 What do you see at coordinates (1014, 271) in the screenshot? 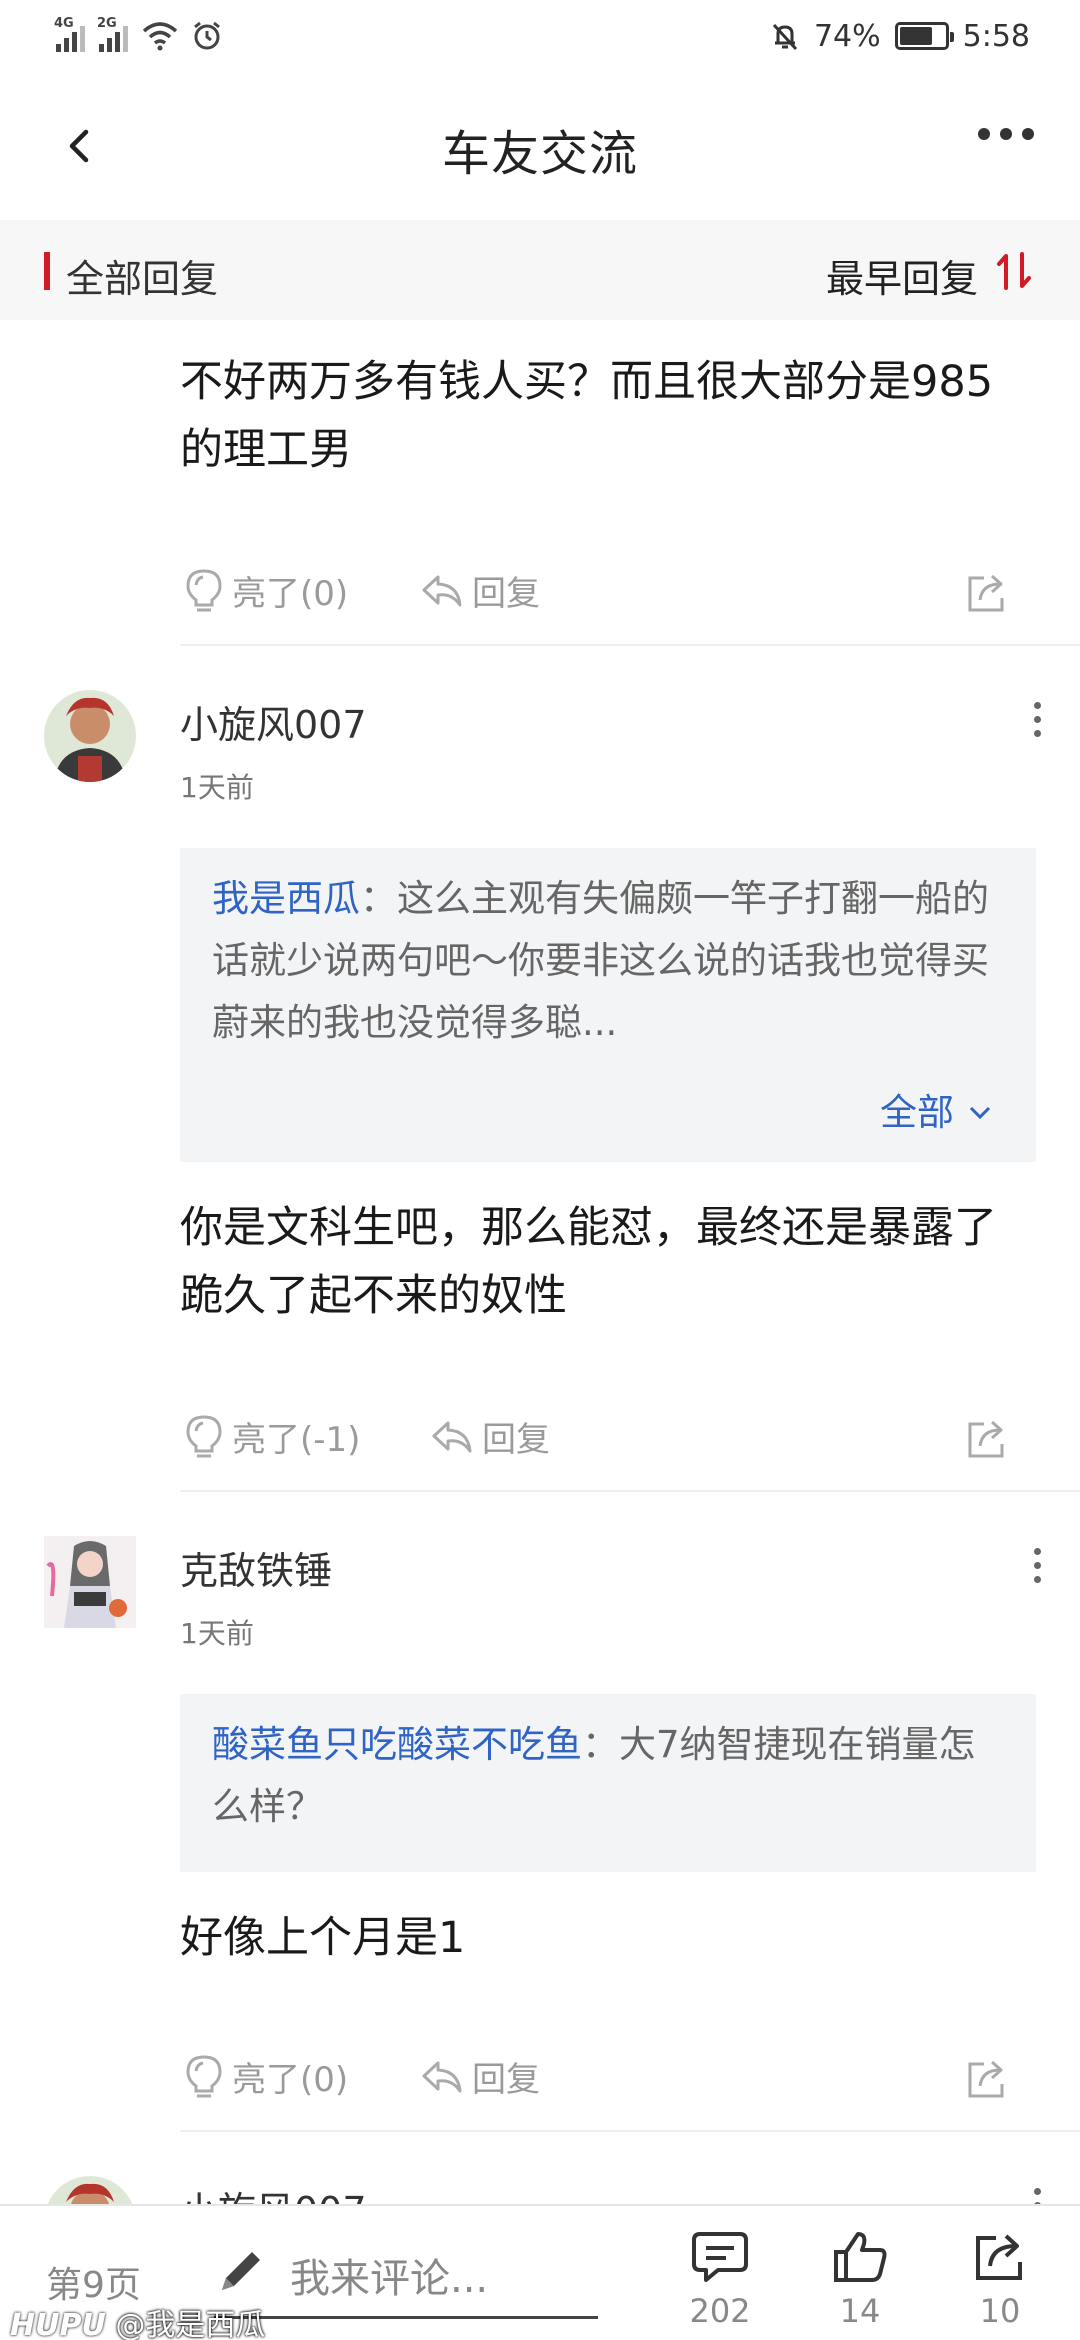
I see `sort-icon` at bounding box center [1014, 271].